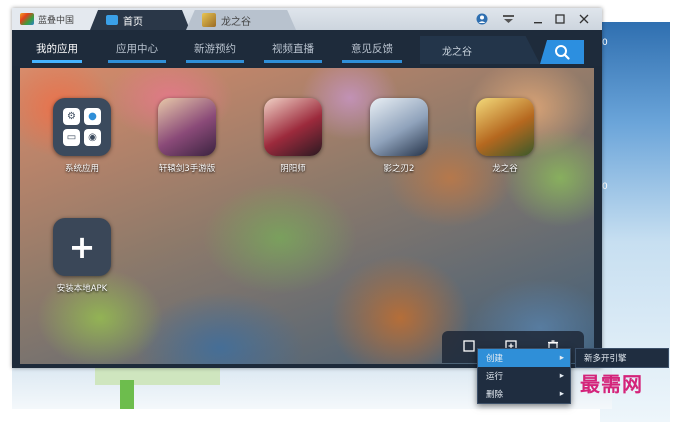 The height and width of the screenshot is (422, 692). Describe the element at coordinates (469, 346) in the screenshot. I see `window-icon` at that location.